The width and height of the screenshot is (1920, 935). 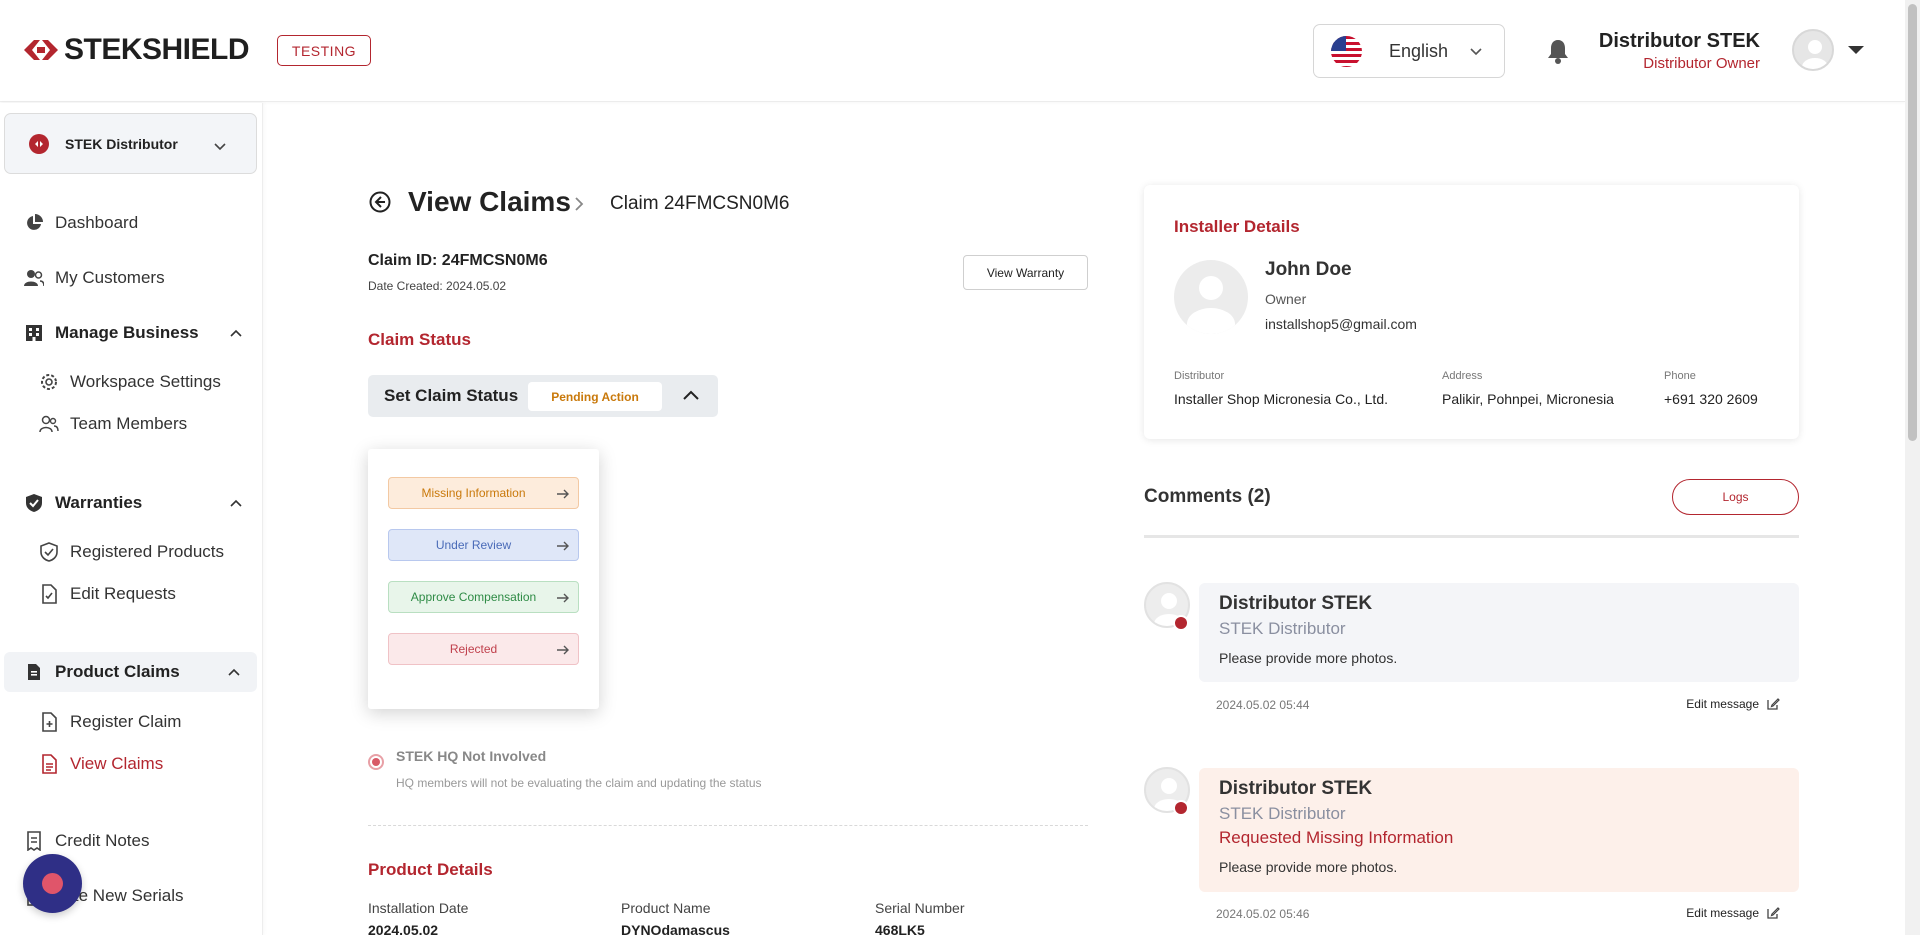 I want to click on user-role: Distributor Owner, so click(x=1701, y=63).